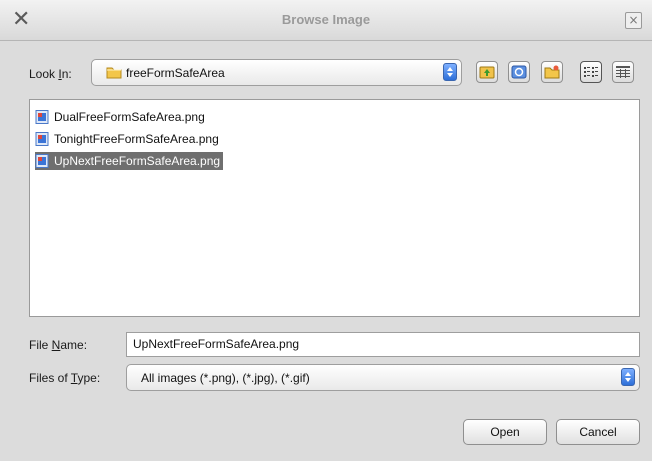 The image size is (652, 461). I want to click on file-name-label-part: ame:, so click(74, 345).